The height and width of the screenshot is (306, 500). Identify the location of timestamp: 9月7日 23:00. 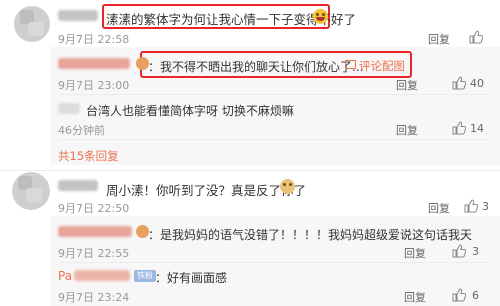
(94, 85).